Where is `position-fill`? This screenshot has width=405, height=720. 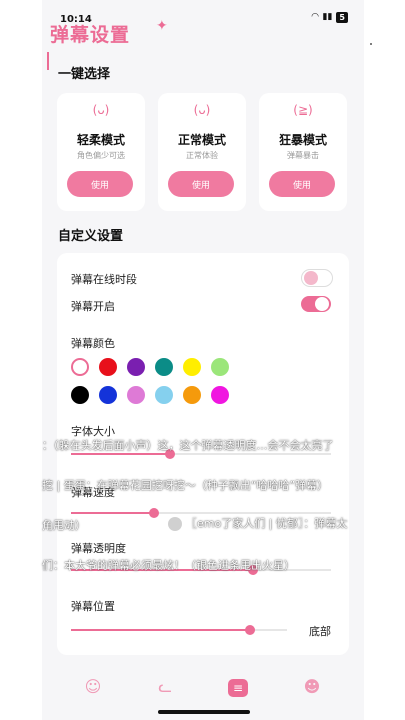 position-fill is located at coordinates (160, 630).